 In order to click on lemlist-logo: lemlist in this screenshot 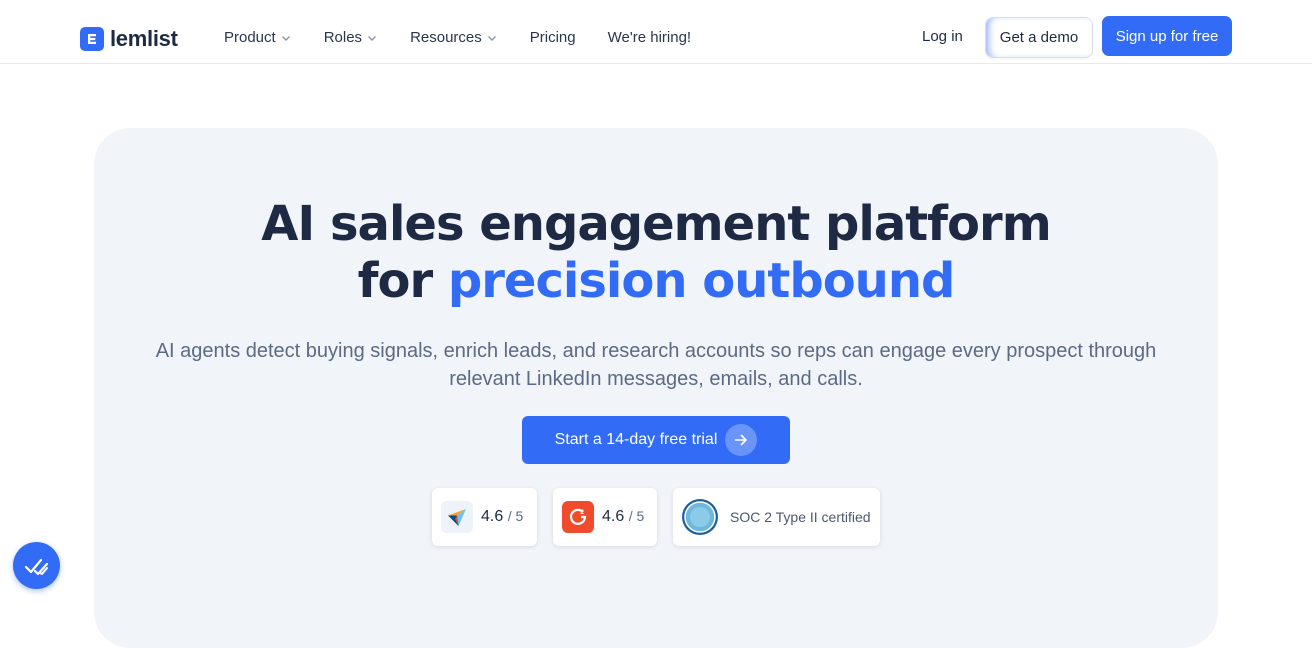, I will do `click(129, 39)`.